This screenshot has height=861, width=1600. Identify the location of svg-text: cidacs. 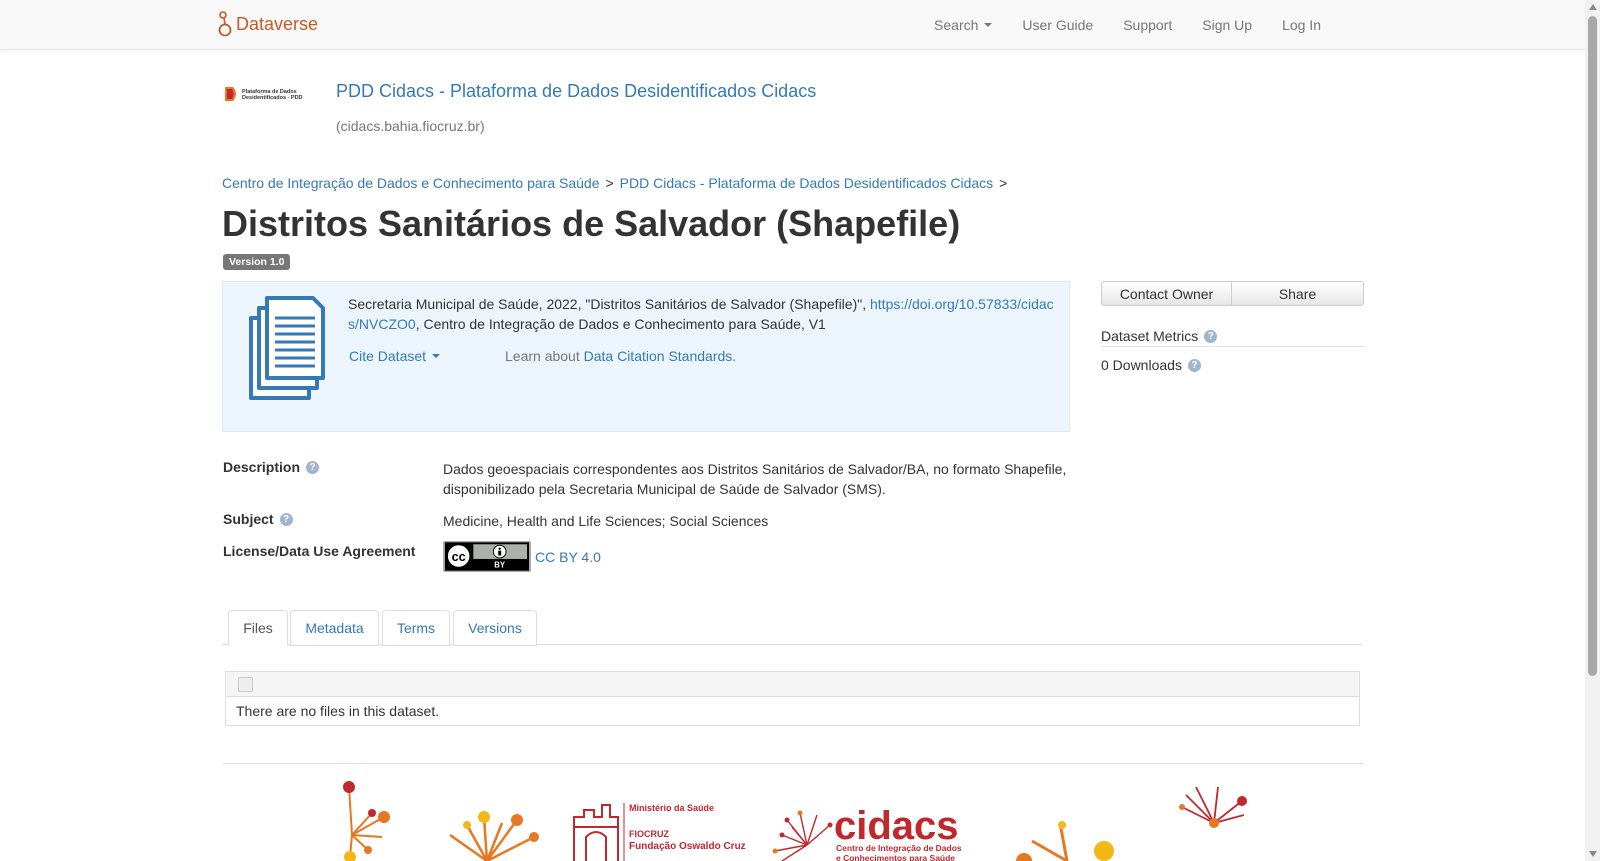
(896, 826).